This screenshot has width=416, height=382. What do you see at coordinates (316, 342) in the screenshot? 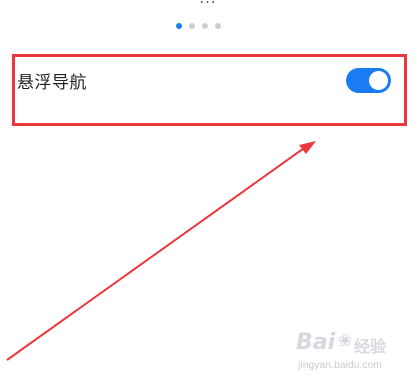
I see `watermark-logo-text: Bai` at bounding box center [316, 342].